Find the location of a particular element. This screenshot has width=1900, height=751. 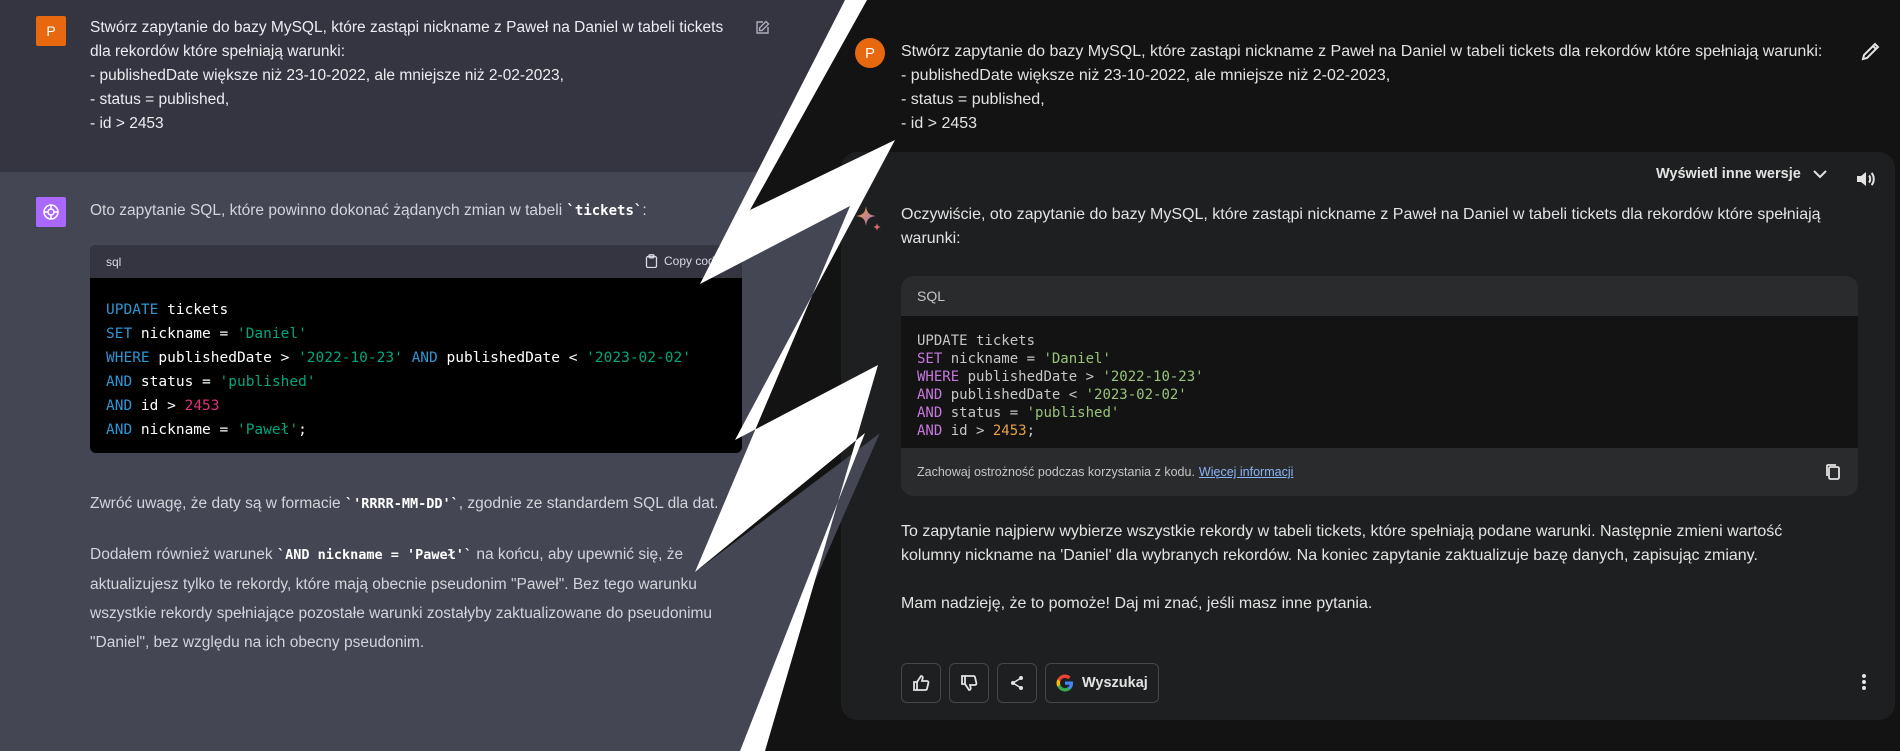

lightning-divider is located at coordinates (795, 375).